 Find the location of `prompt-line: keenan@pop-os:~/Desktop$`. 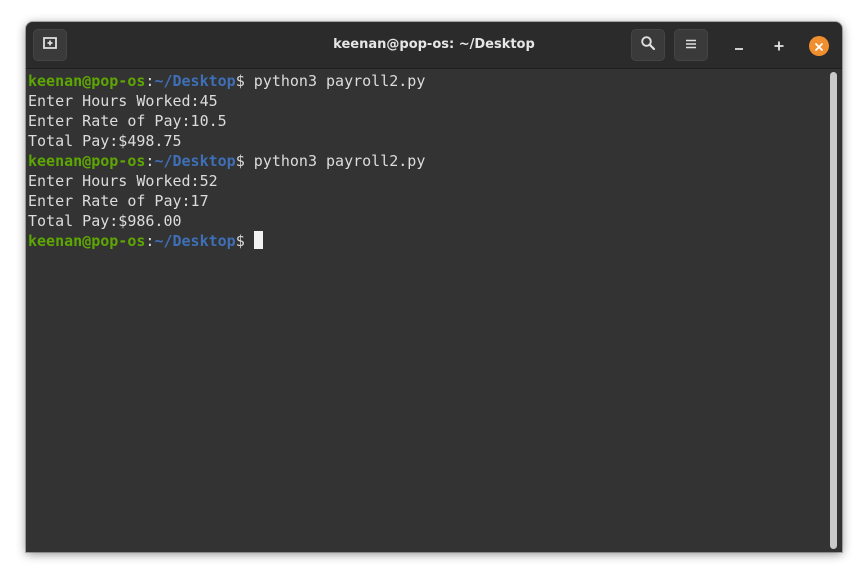

prompt-line: keenan@pop-os:~/Desktop$ is located at coordinates (427, 241).